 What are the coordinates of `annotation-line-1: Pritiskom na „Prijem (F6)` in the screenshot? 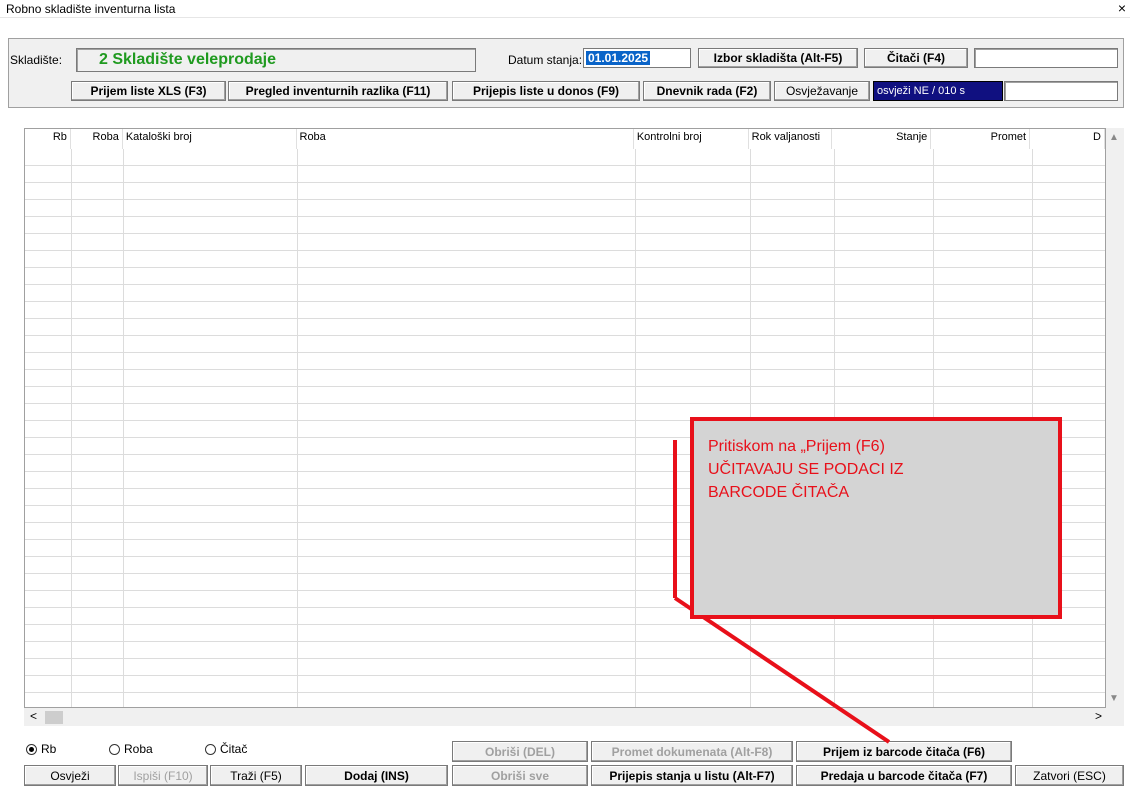 It's located at (796, 446).